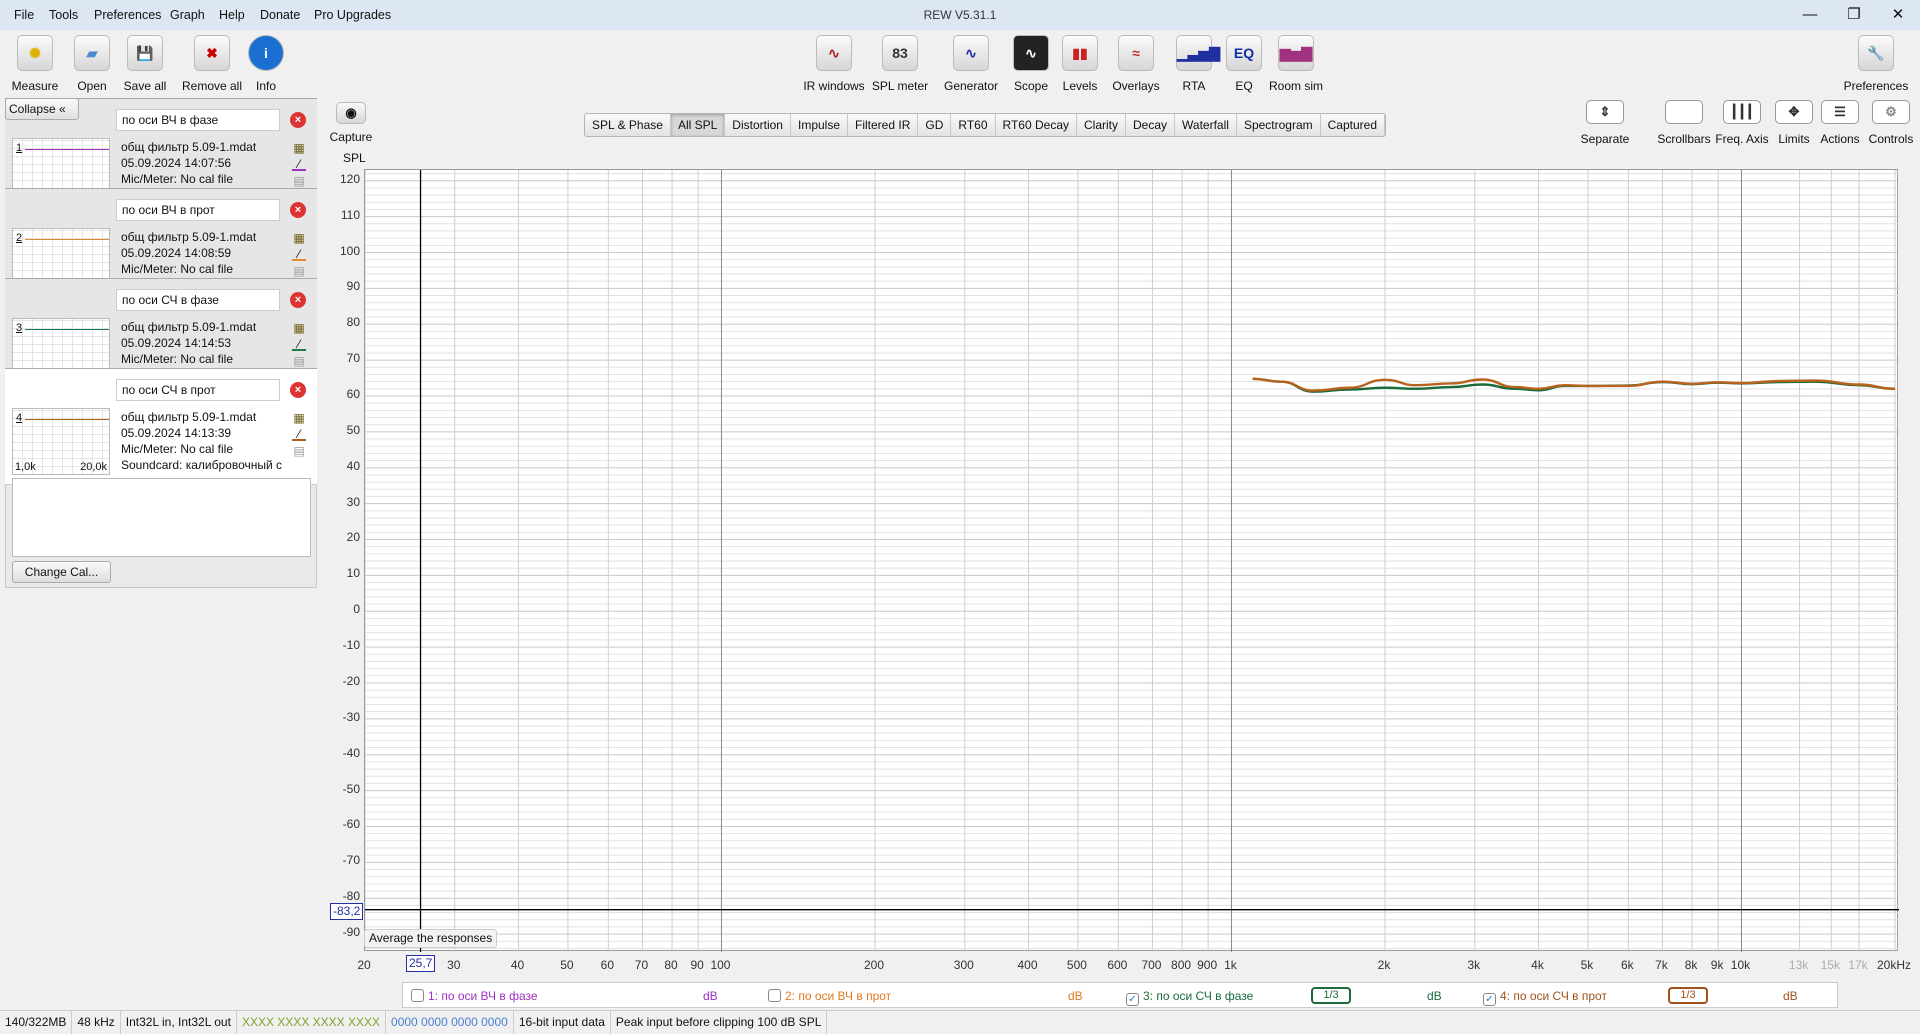 The image size is (1920, 1034). I want to click on minimize-button: —, so click(1810, 15).